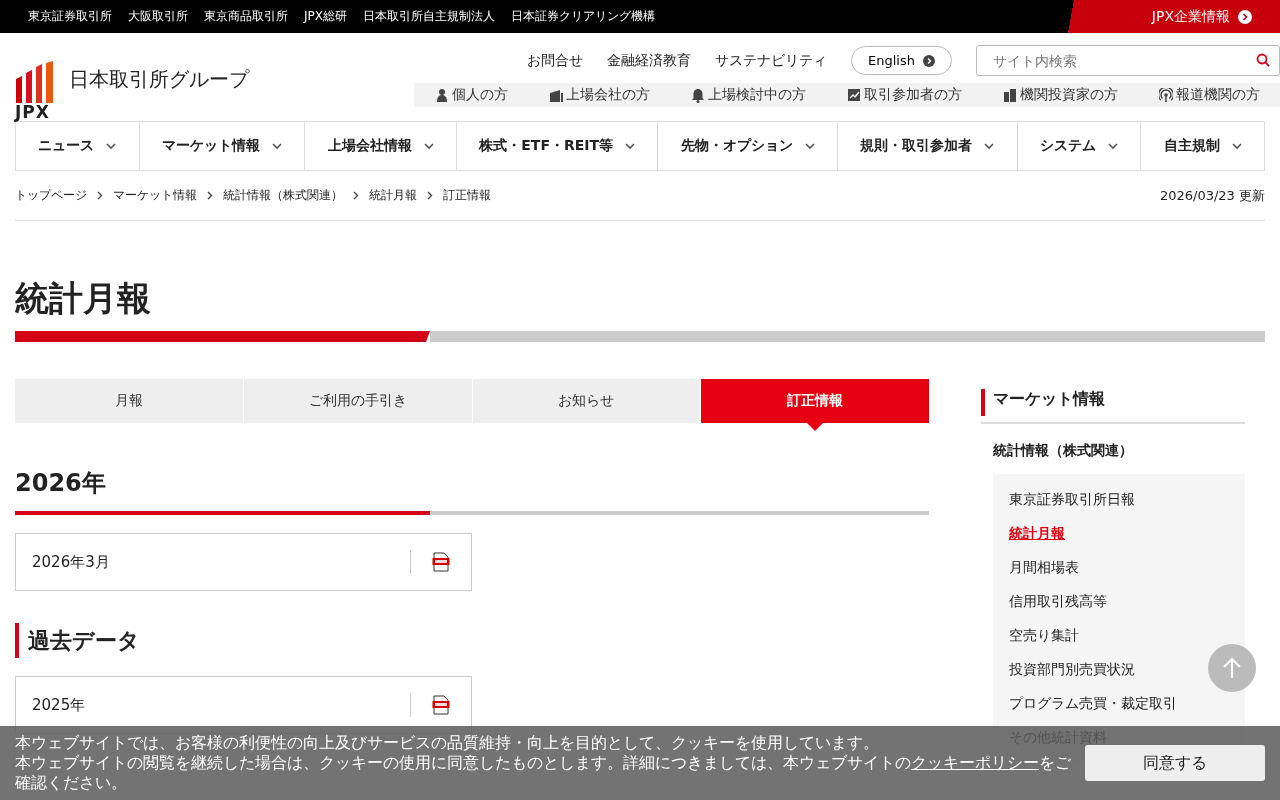 The height and width of the screenshot is (800, 1280). What do you see at coordinates (556, 146) in the screenshot?
I see `nav-menu-item: 株式・ETF・REIT等` at bounding box center [556, 146].